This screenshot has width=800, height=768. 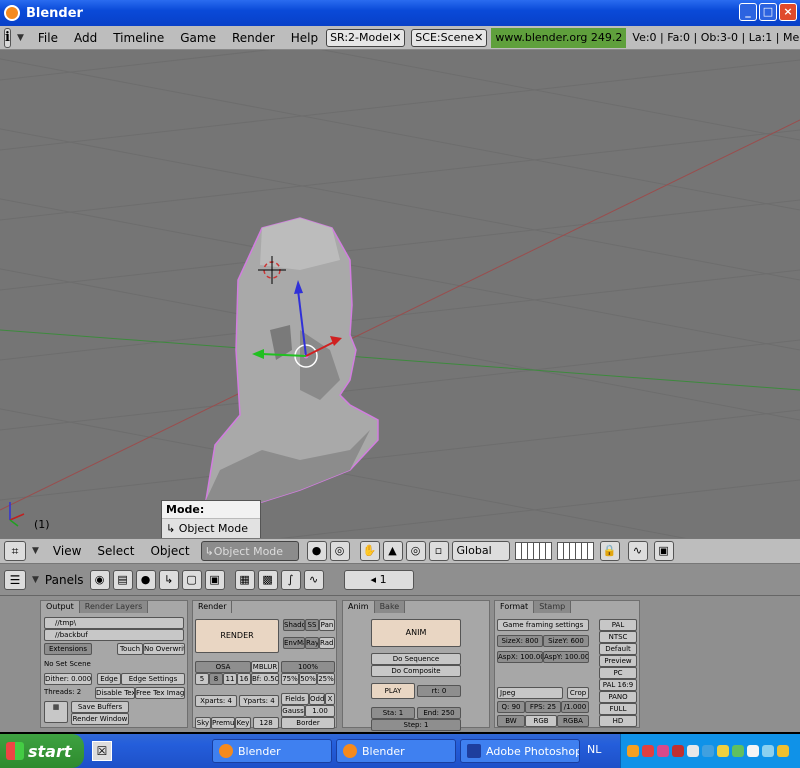 What do you see at coordinates (313, 579) in the screenshot?
I see `wave-buttons-icon: ∿` at bounding box center [313, 579].